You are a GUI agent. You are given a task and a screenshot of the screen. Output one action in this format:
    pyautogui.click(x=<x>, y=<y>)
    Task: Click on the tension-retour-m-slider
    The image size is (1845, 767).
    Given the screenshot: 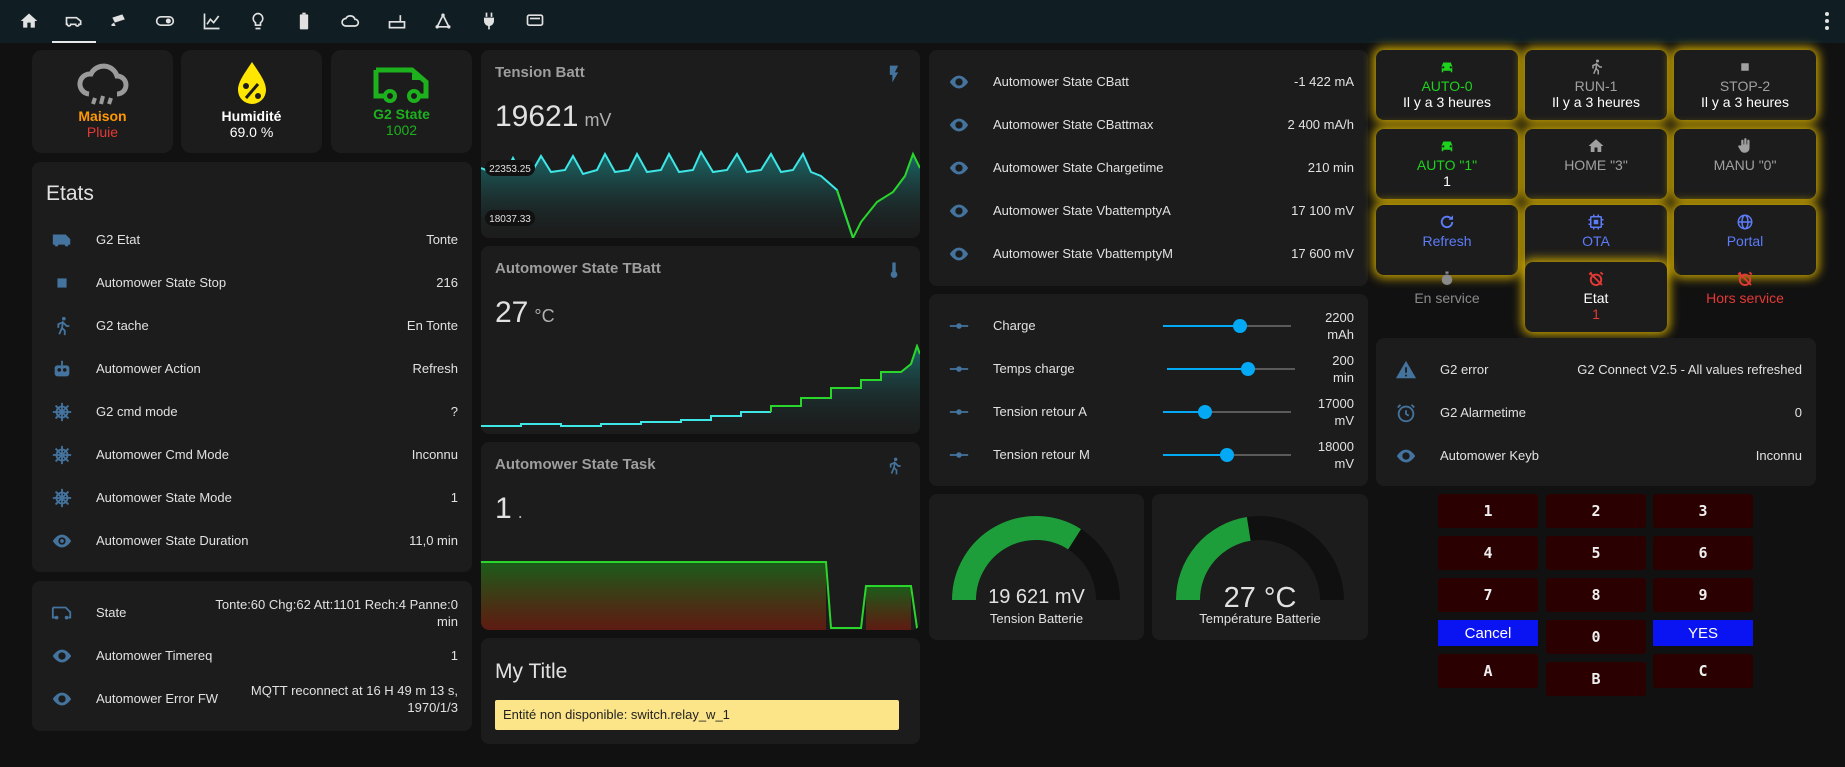 What is the action you would take?
    pyautogui.click(x=1227, y=455)
    